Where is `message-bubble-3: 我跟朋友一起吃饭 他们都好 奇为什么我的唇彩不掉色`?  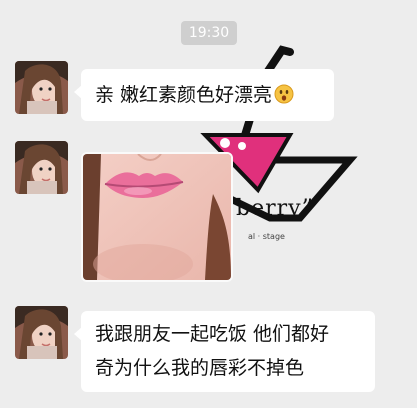 message-bubble-3: 我跟朋友一起吃饭 他们都好 奇为什么我的唇彩不掉色 is located at coordinates (224, 351).